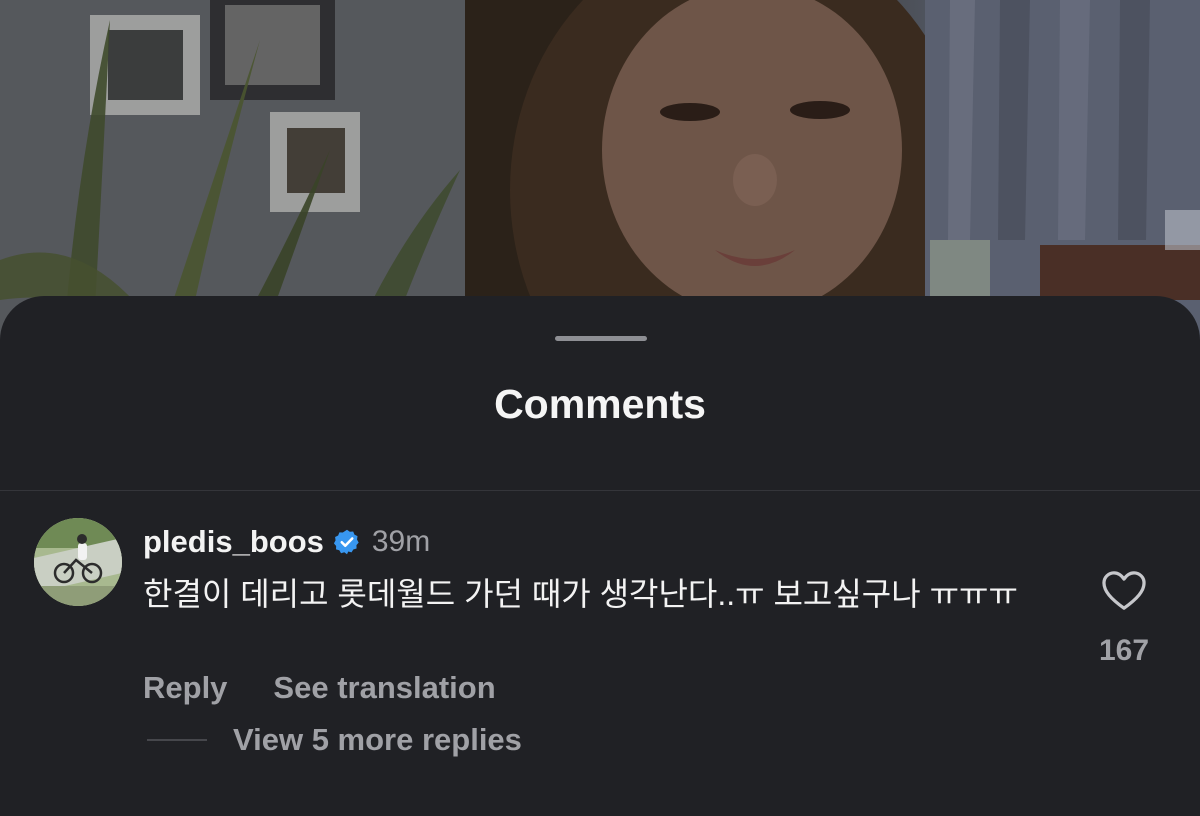  What do you see at coordinates (185, 688) in the screenshot?
I see `reply-button: Reply` at bounding box center [185, 688].